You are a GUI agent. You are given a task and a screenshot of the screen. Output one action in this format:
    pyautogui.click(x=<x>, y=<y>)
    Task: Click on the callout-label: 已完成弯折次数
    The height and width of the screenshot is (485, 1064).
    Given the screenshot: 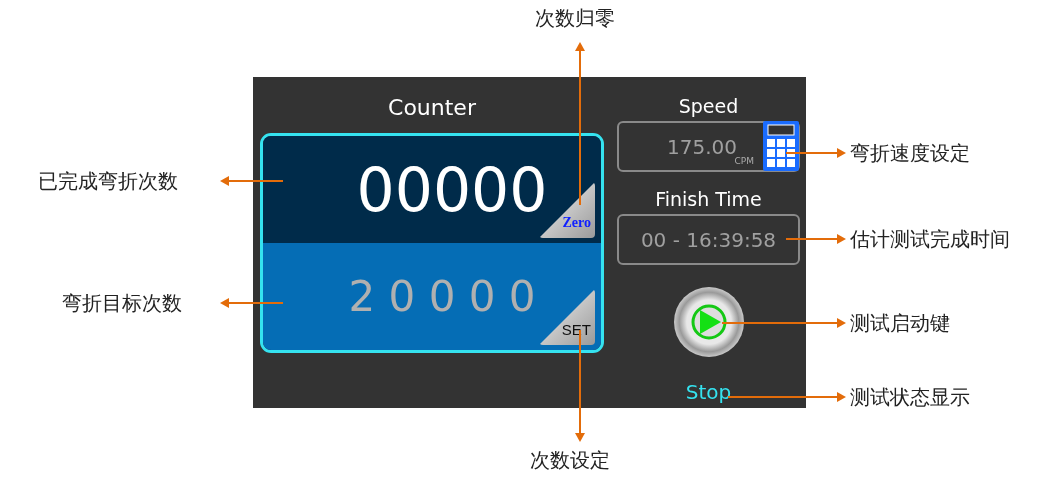 What is the action you would take?
    pyautogui.click(x=108, y=181)
    